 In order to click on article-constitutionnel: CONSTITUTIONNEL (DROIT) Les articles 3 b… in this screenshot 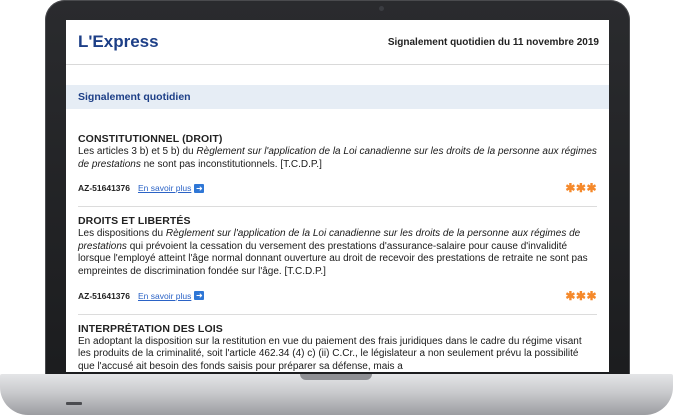, I will do `click(337, 164)`.